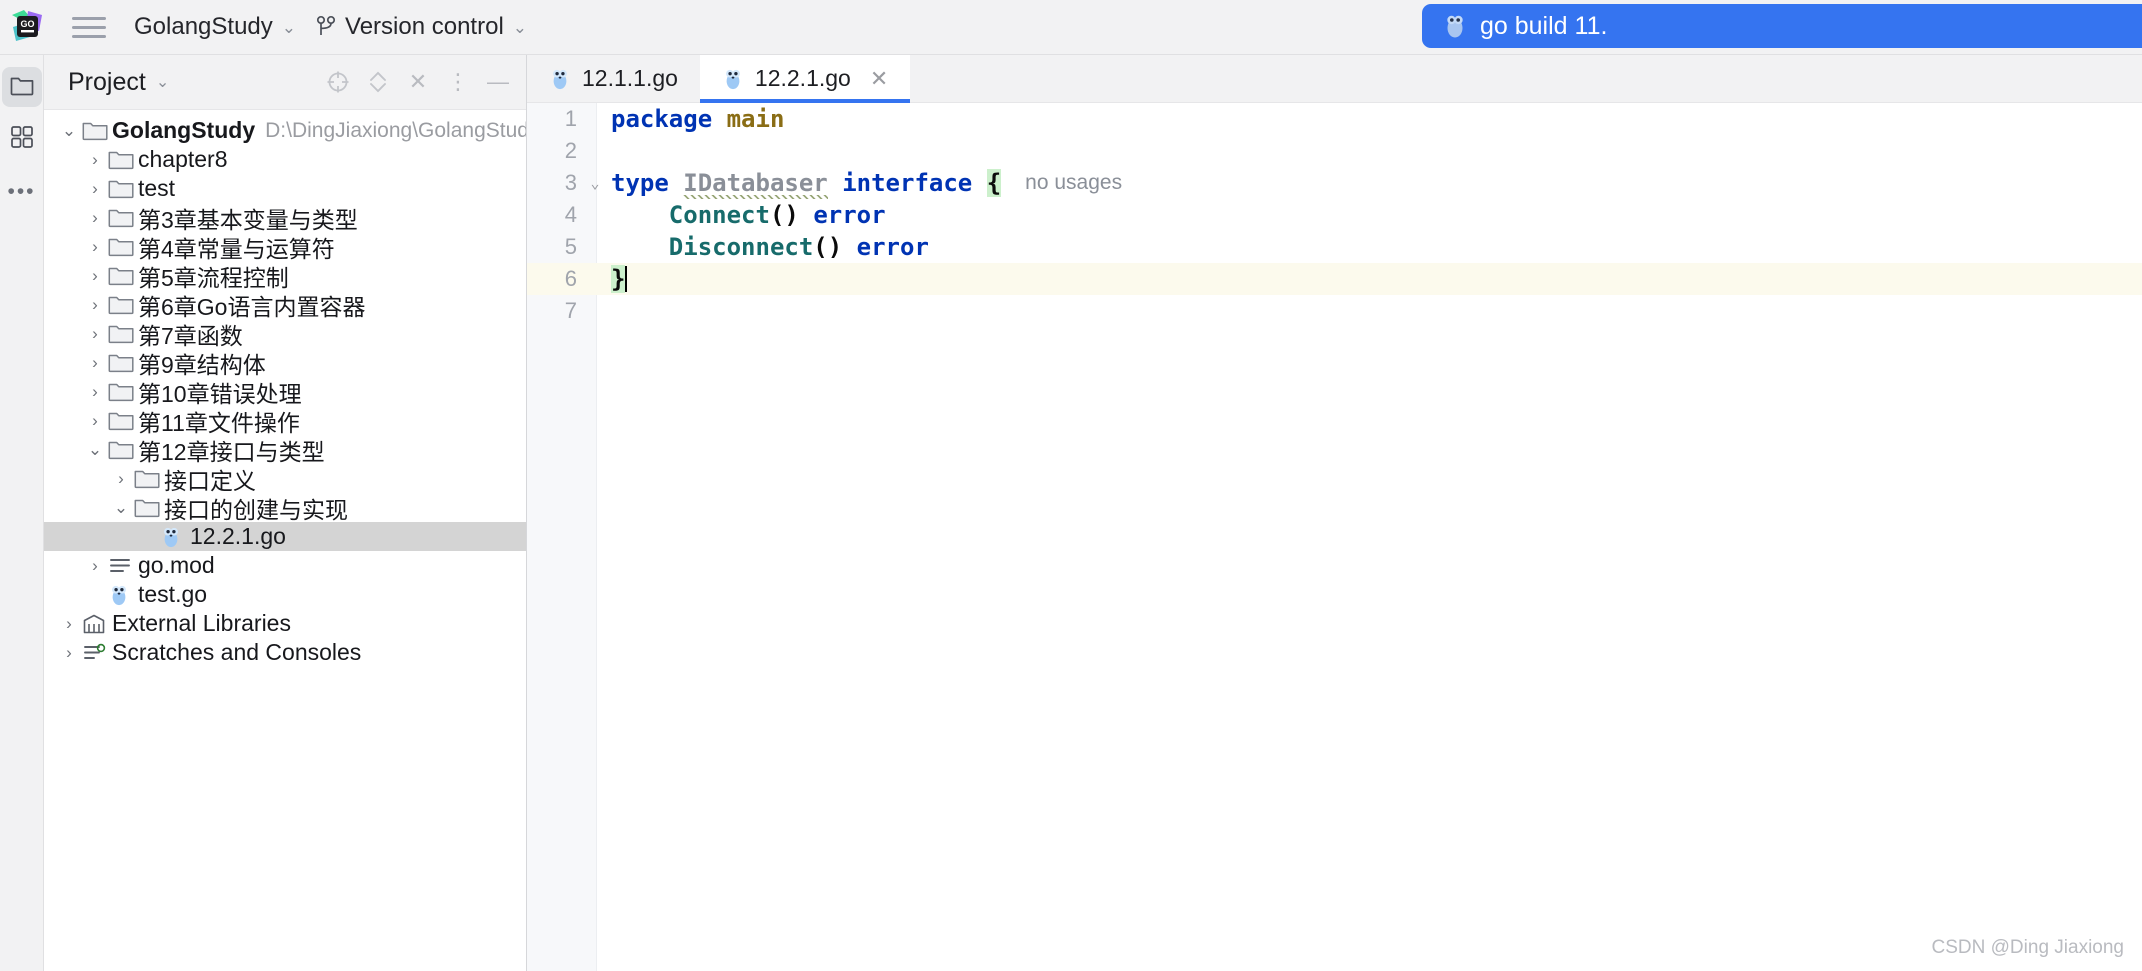 This screenshot has height=971, width=2142. I want to click on code-line: 6}, so click(1334, 279).